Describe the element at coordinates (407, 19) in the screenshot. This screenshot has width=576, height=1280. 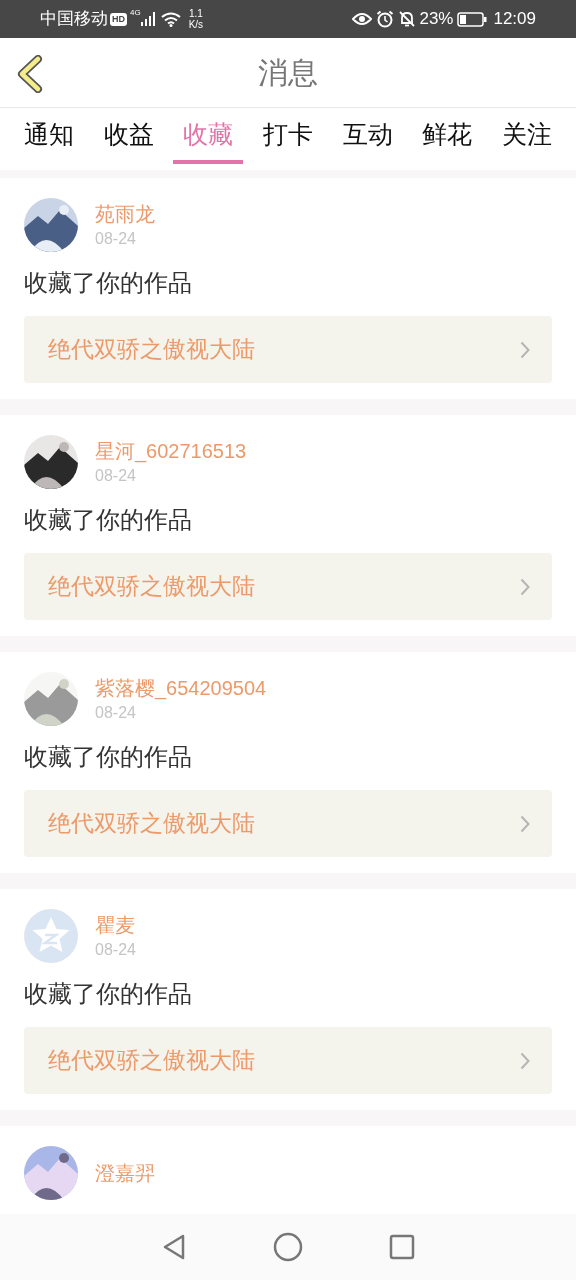
I see `mute-bell-icon` at that location.